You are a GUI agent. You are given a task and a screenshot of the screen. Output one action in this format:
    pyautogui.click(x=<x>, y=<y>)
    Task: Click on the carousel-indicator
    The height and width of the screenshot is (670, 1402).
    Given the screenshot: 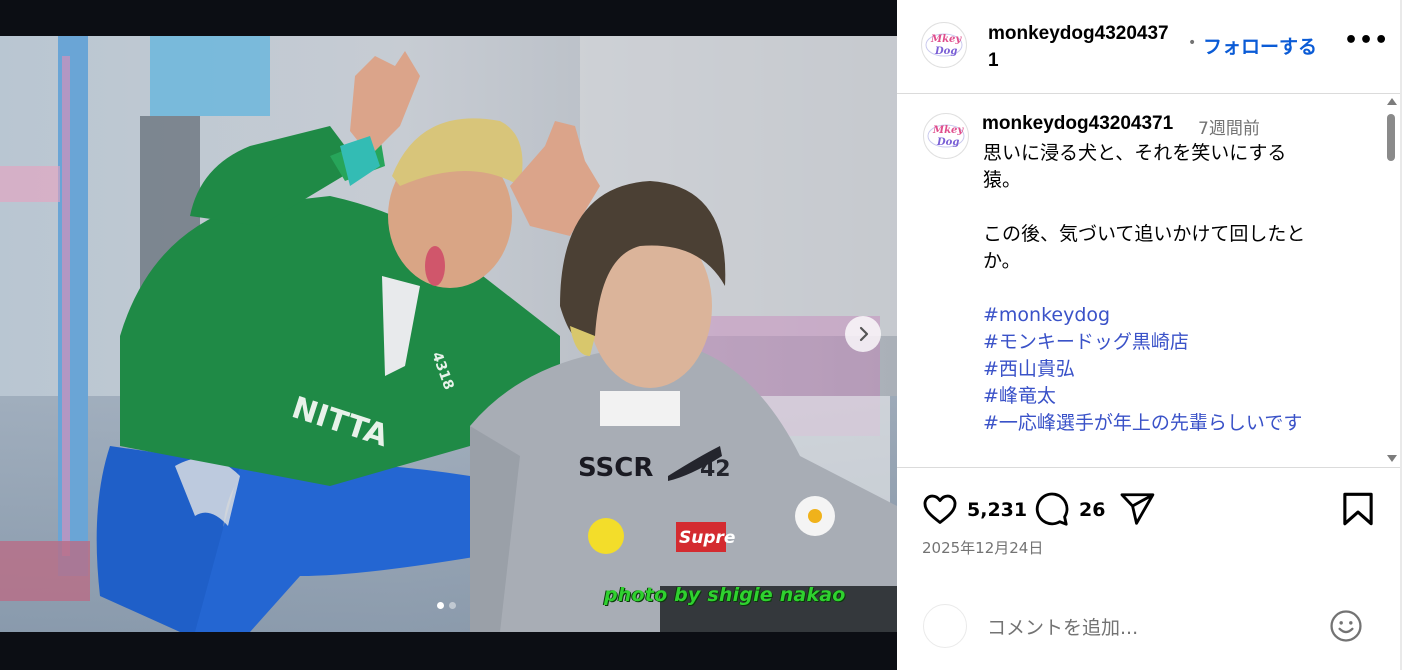 What is the action you would take?
    pyautogui.click(x=446, y=605)
    